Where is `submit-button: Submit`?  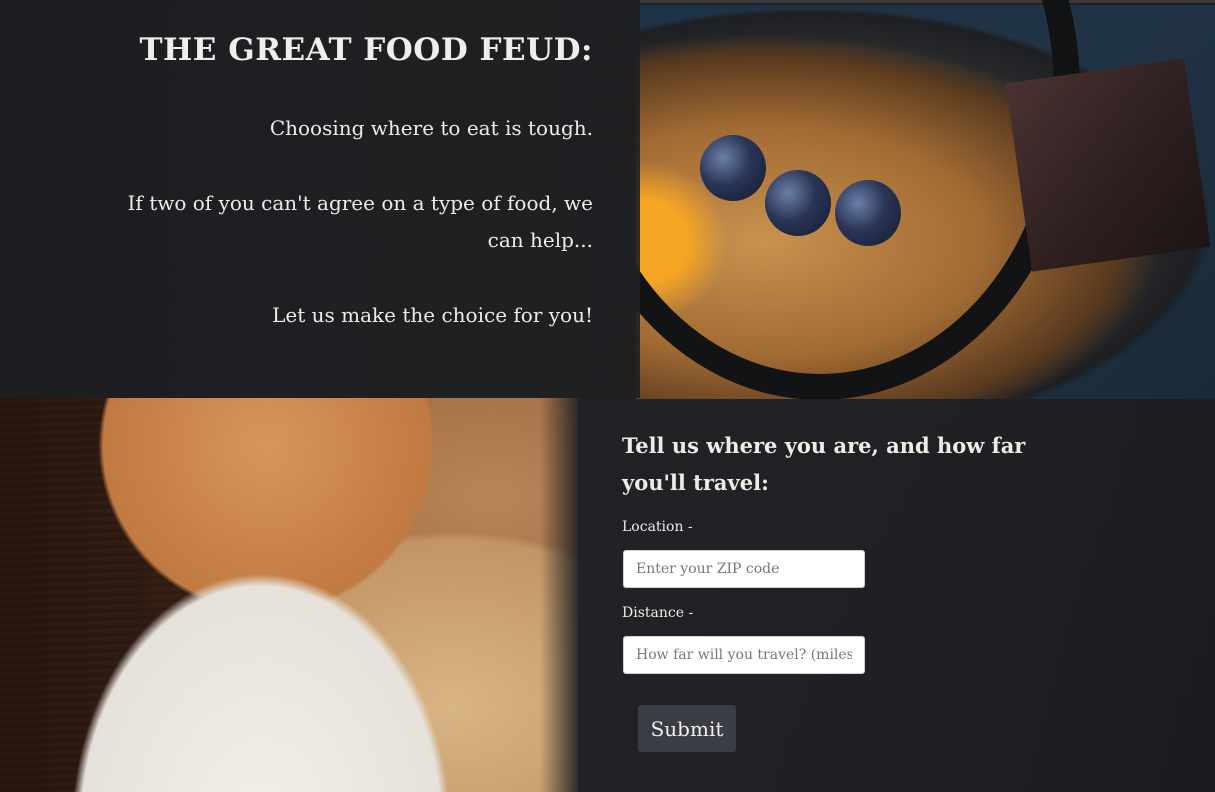 submit-button: Submit is located at coordinates (687, 728).